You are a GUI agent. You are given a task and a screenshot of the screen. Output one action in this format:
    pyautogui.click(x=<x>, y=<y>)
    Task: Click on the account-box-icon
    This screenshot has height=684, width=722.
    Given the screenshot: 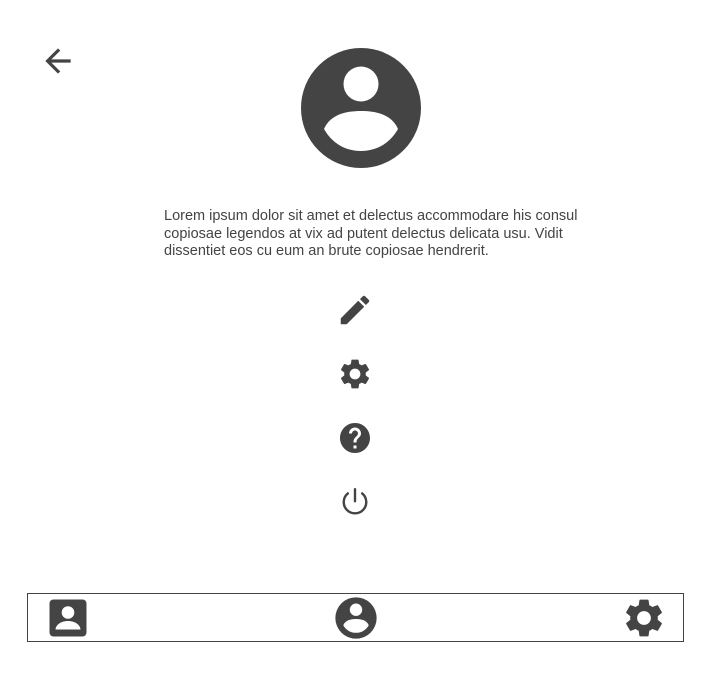 What is the action you would take?
    pyautogui.click(x=68, y=617)
    